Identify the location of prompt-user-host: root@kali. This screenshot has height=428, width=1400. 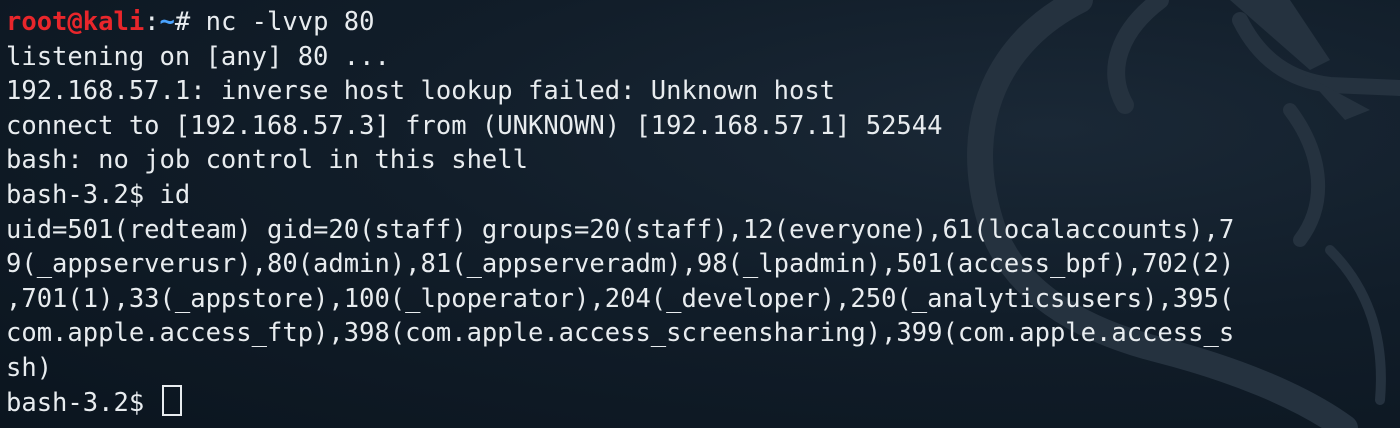
(75, 22).